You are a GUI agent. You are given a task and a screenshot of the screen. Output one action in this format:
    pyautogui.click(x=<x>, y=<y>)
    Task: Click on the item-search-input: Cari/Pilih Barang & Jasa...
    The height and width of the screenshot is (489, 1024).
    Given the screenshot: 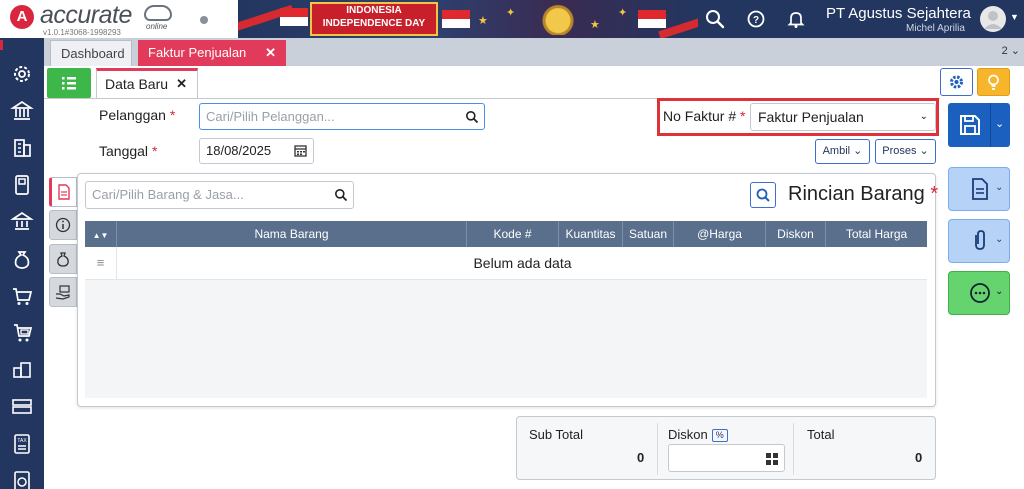 What is the action you would take?
    pyautogui.click(x=219, y=195)
    